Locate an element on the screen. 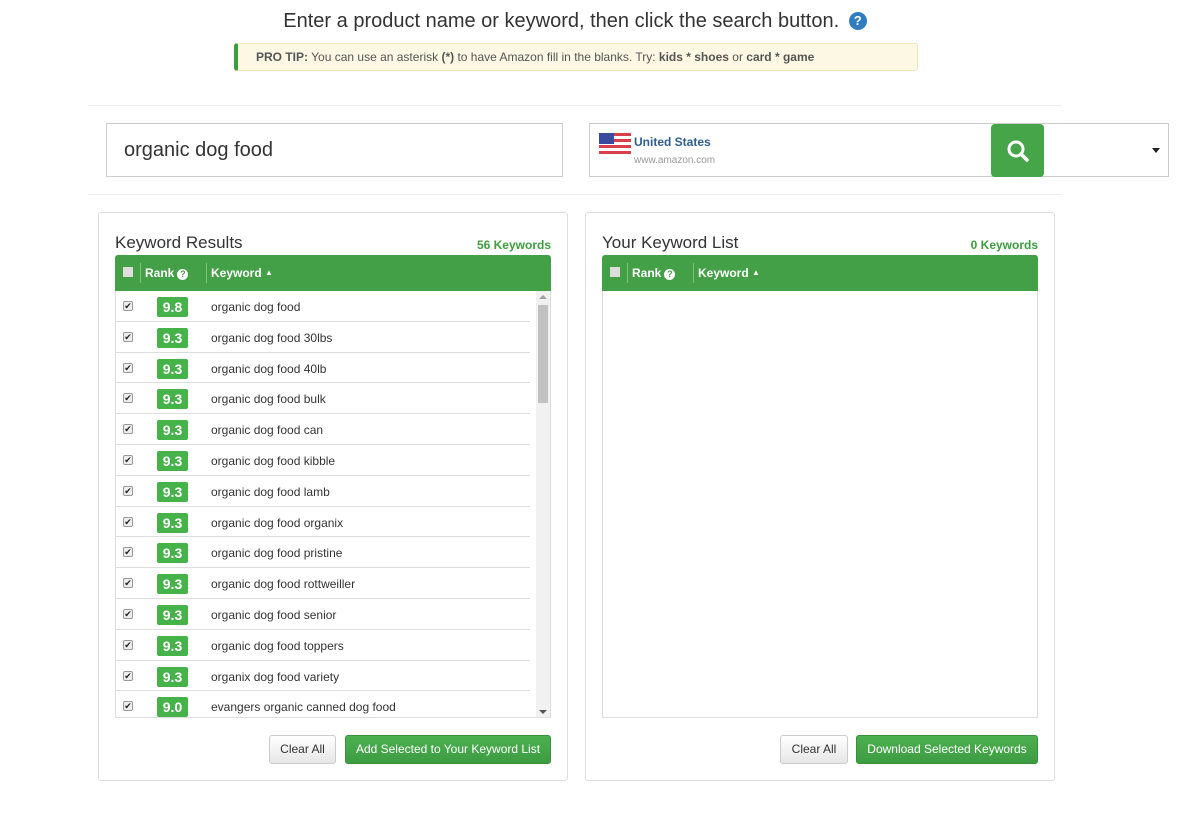 This screenshot has width=1200, height=816. table-row: ✔ 9.3 organic dog food toppers is located at coordinates (323, 645).